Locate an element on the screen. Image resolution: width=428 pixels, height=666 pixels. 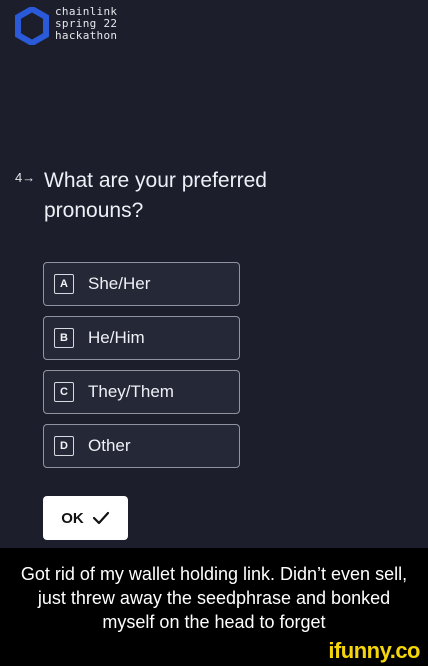
option-key: A is located at coordinates (64, 284).